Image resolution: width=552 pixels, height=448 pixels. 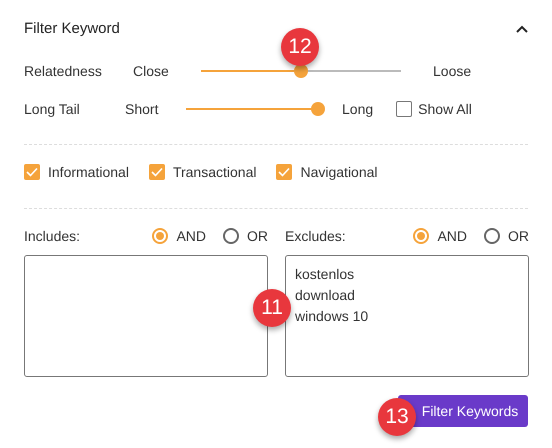 What do you see at coordinates (214, 172) in the screenshot?
I see `checkbox-label: Transactional` at bounding box center [214, 172].